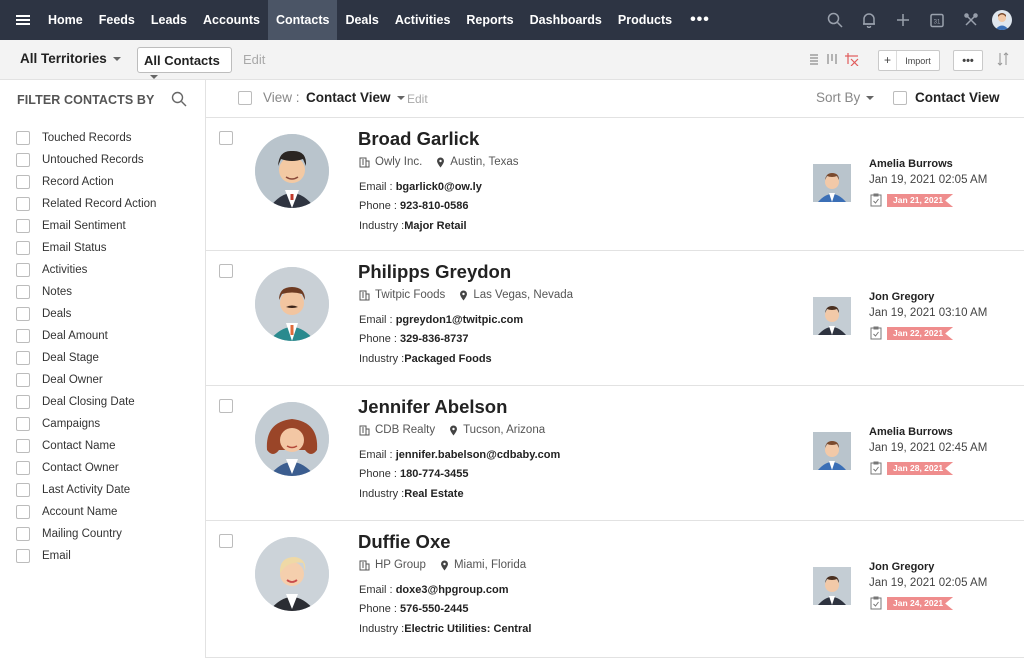  I want to click on filter-item: Notes, so click(86, 292).